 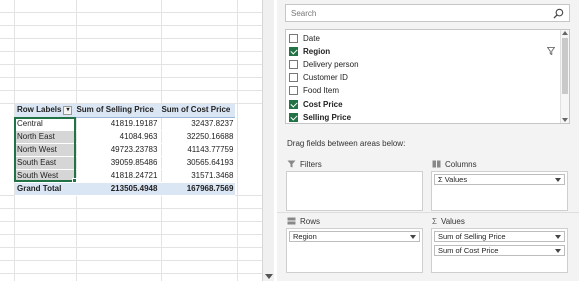 What do you see at coordinates (237, 140) in the screenshot?
I see `grid-column-line` at bounding box center [237, 140].